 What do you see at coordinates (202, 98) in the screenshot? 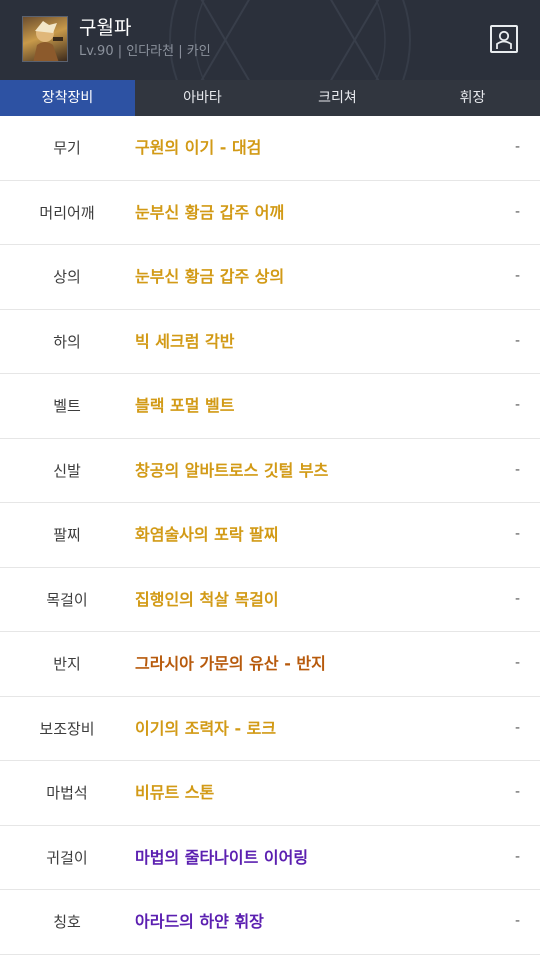
I see `tab-avatar: 아바타` at bounding box center [202, 98].